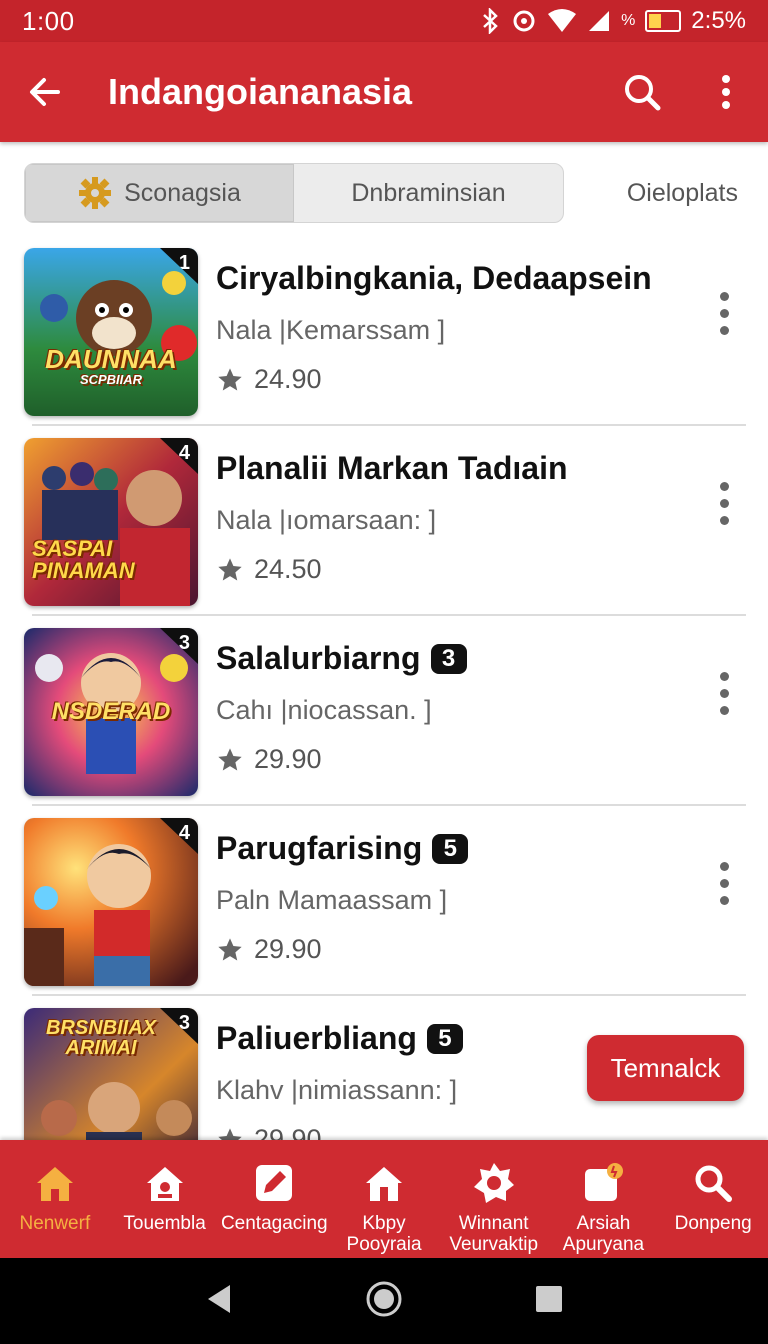 This screenshot has height=1344, width=768. I want to click on home-outline-icon, so click(384, 1183).